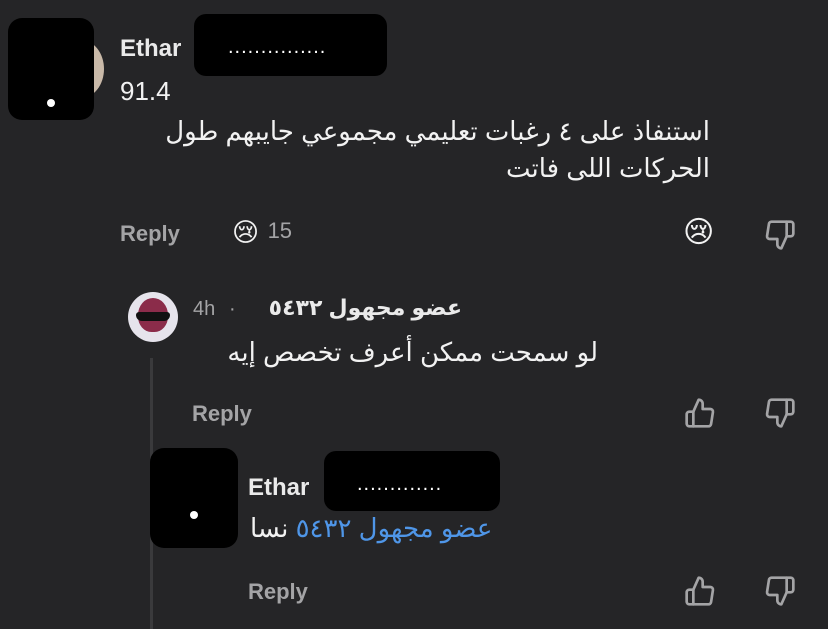 The width and height of the screenshot is (828, 629). I want to click on reply1-author: عضو مجهول ٥٤٣٢, so click(351, 308).